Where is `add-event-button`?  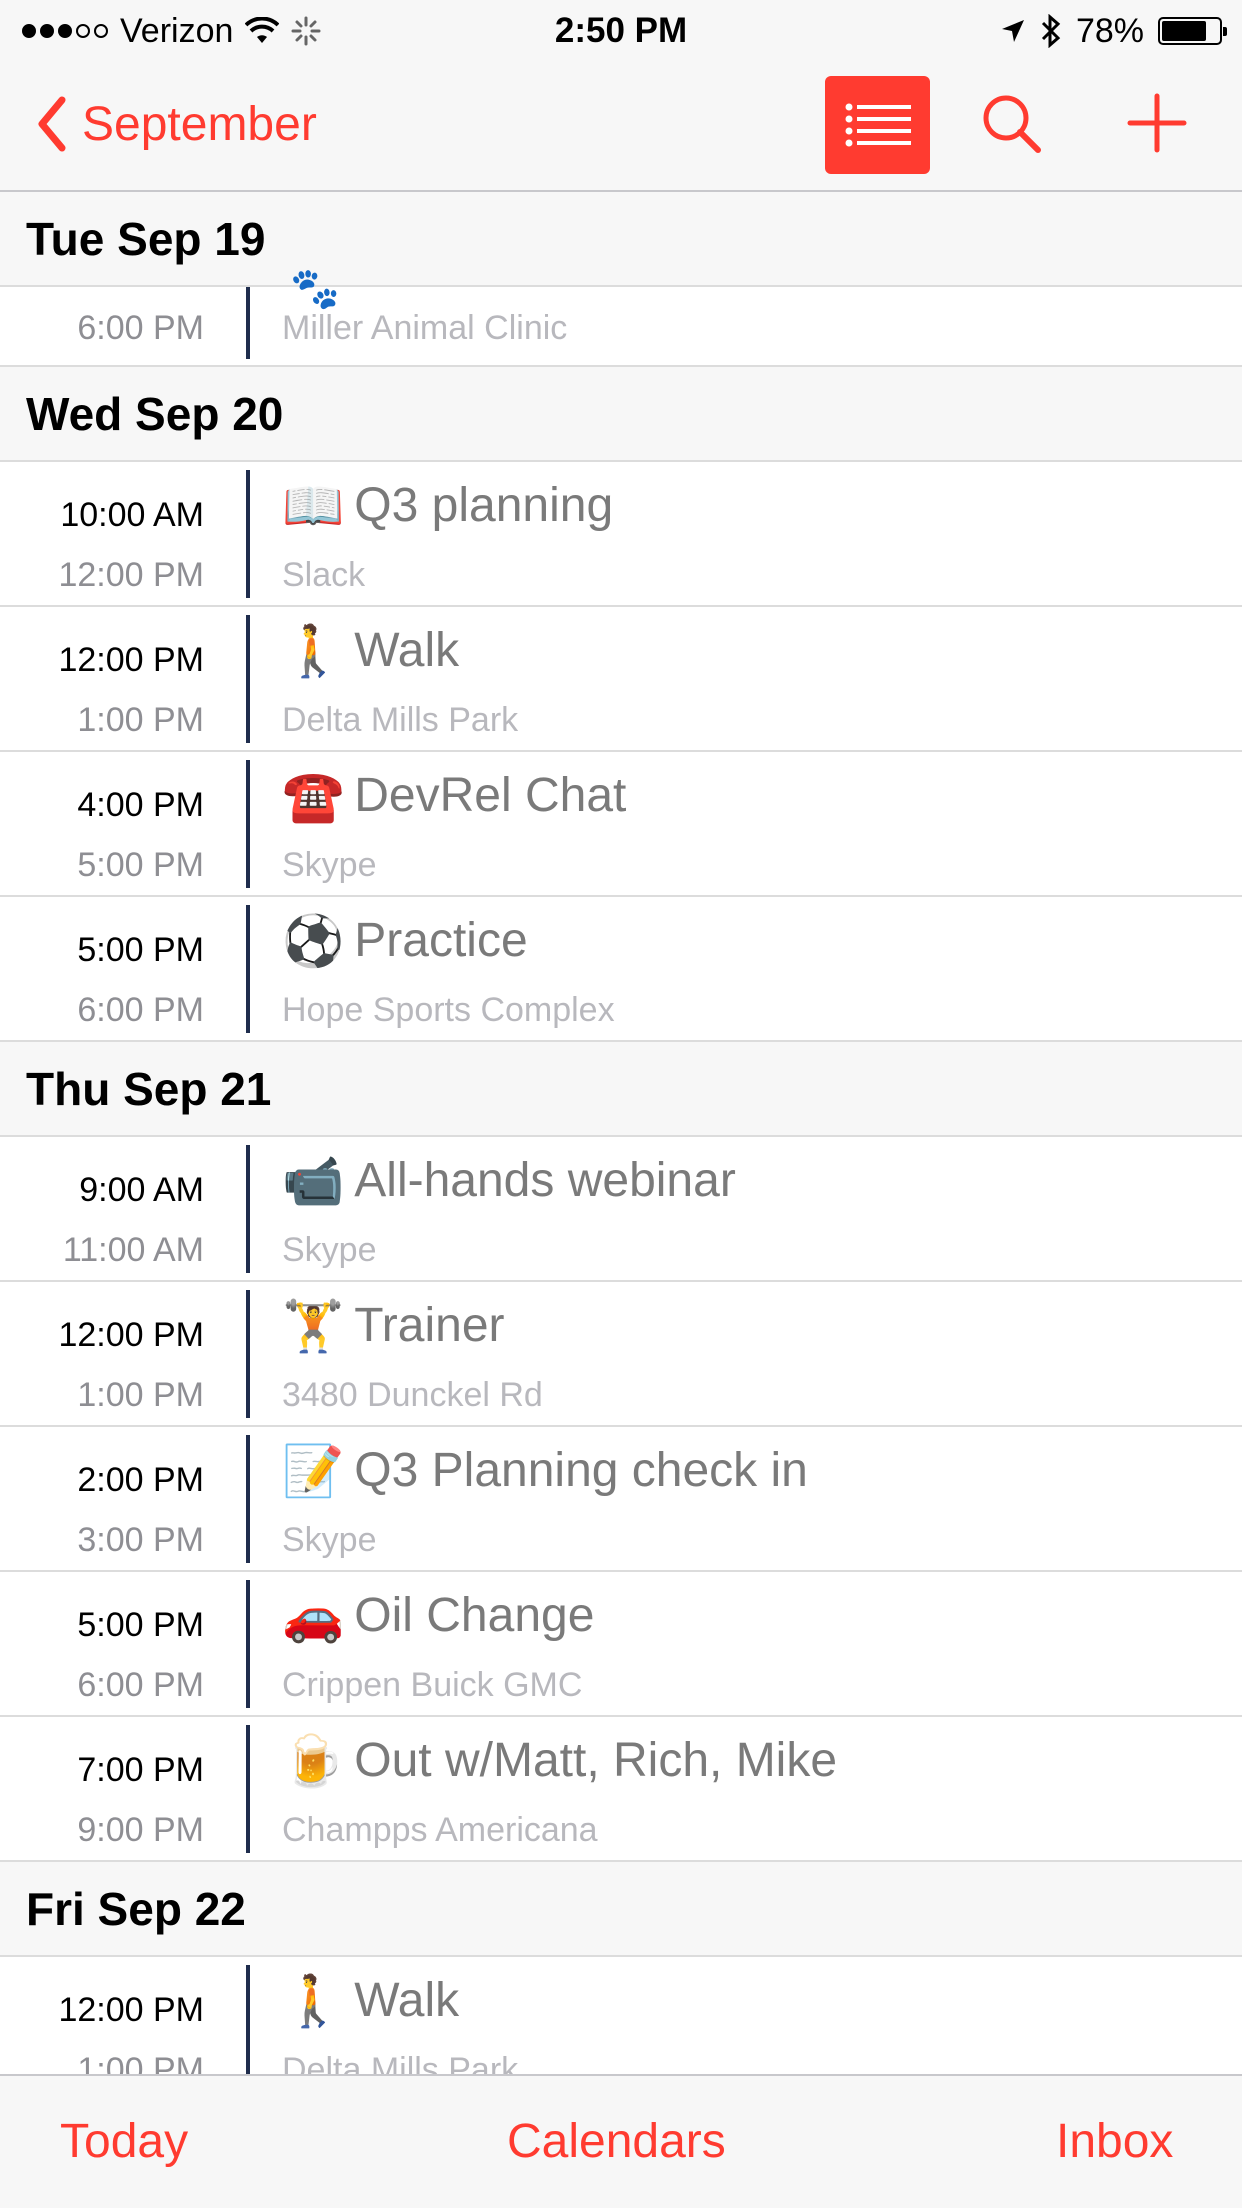
add-event-button is located at coordinates (1157, 123).